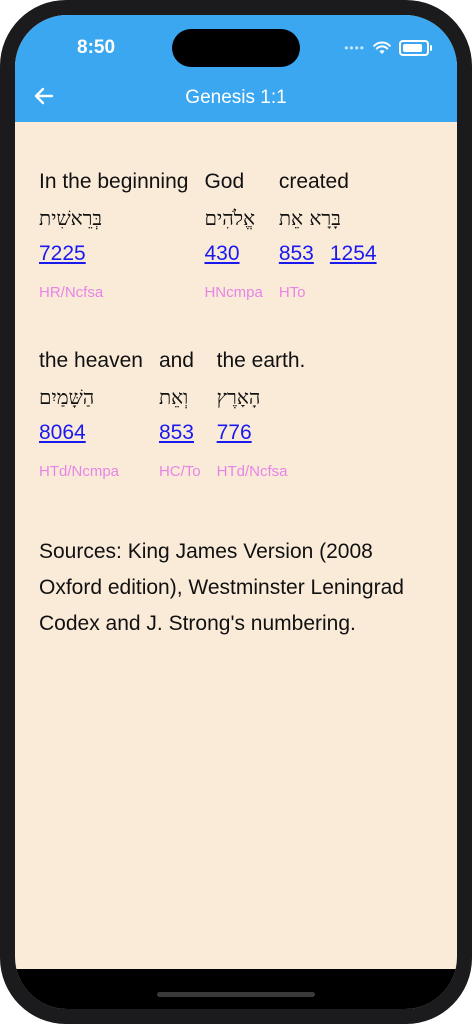 The width and height of the screenshot is (472, 1024). Describe the element at coordinates (114, 181) in the screenshot. I see `english-word: In the beginning` at that location.